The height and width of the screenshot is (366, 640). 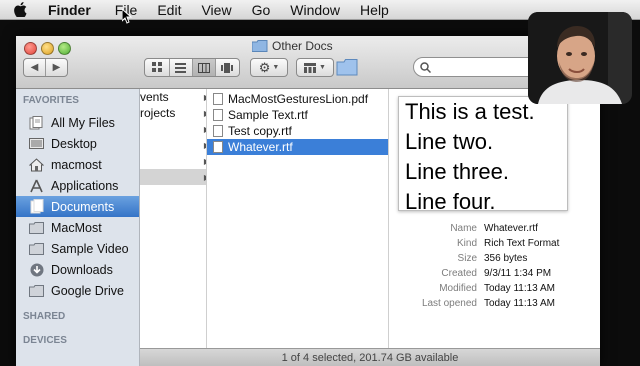 What do you see at coordinates (87, 290) in the screenshot?
I see `sidebar-item-label: Google Drive` at bounding box center [87, 290].